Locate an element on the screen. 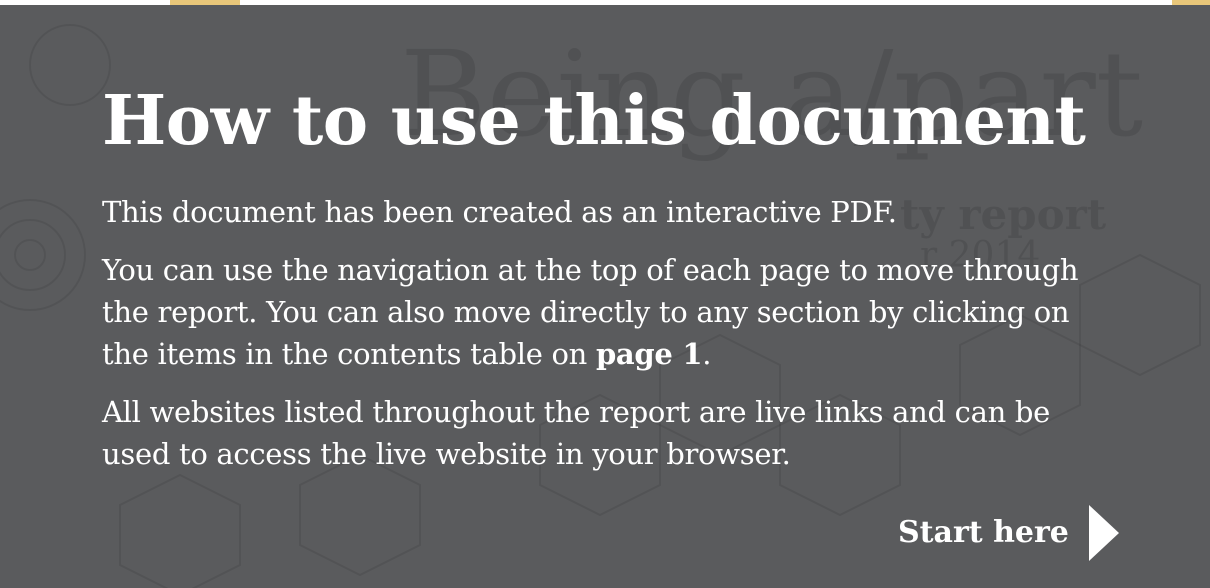 The width and height of the screenshot is (1210, 588). start-here-button: Start here is located at coordinates (1008, 533).